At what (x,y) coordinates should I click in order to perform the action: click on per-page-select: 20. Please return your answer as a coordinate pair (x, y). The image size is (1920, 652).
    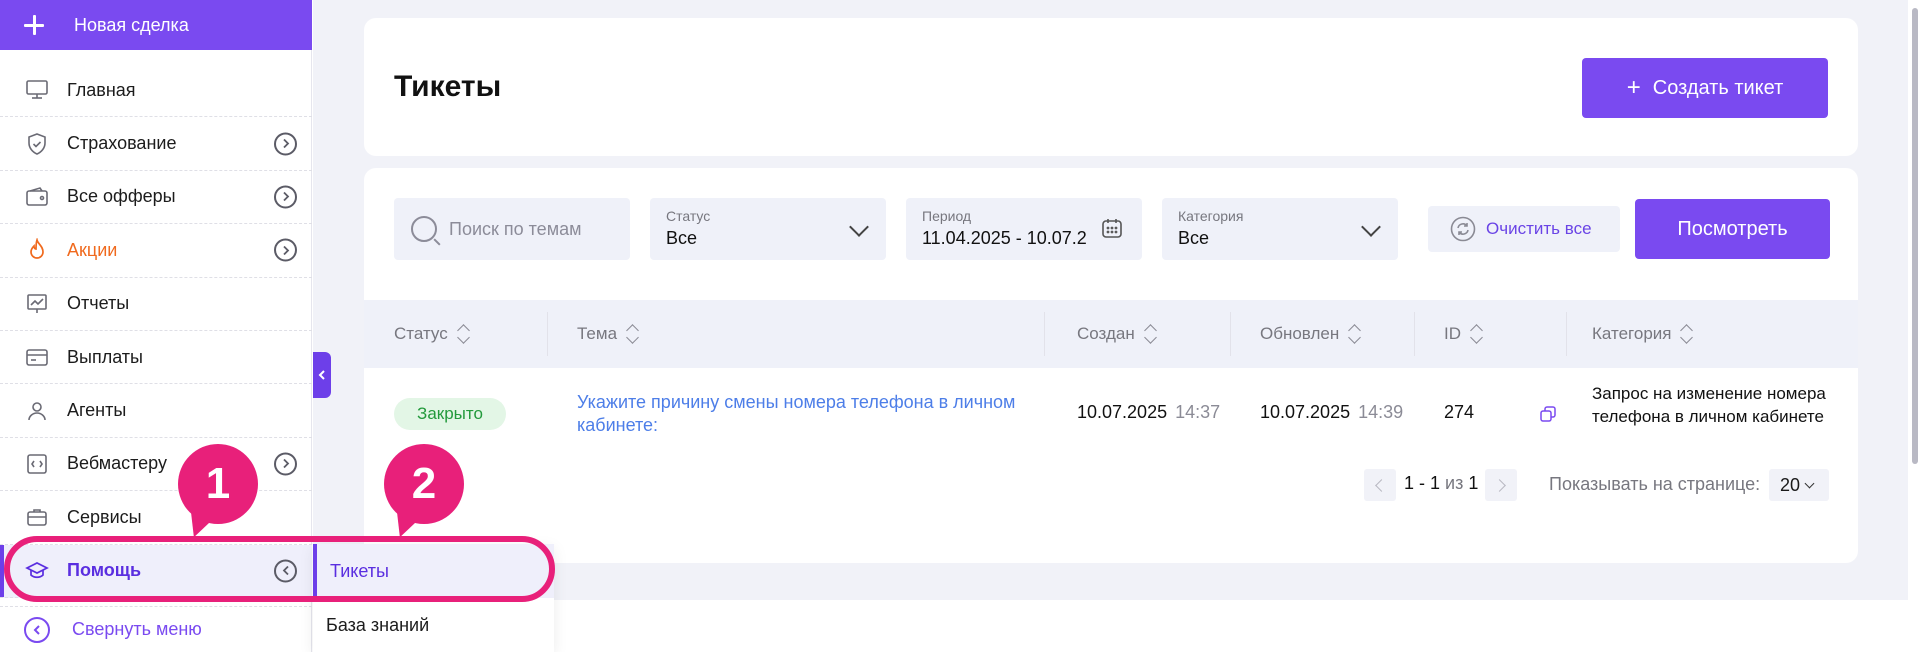
    Looking at the image, I should click on (1799, 485).